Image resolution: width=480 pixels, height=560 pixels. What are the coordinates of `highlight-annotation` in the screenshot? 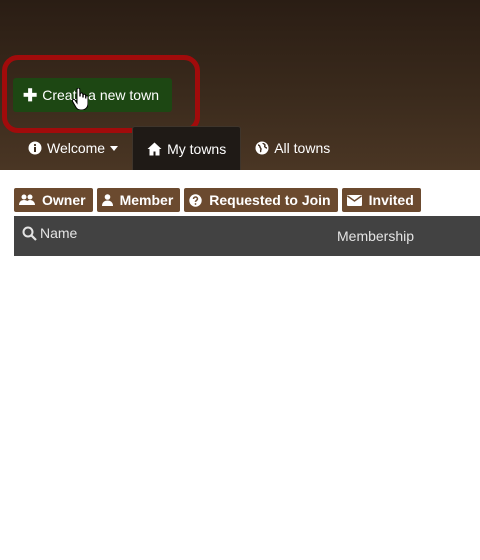 It's located at (101, 94).